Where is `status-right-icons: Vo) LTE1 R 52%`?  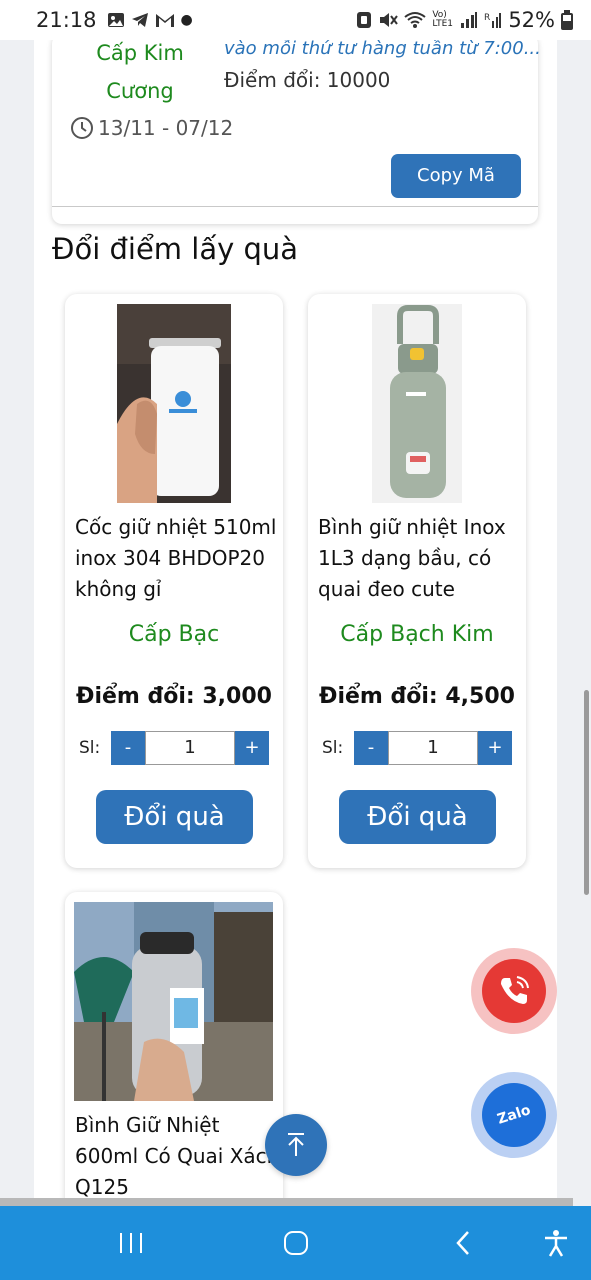
status-right-icons: Vo) LTE1 R 52% is located at coordinates (464, 20).